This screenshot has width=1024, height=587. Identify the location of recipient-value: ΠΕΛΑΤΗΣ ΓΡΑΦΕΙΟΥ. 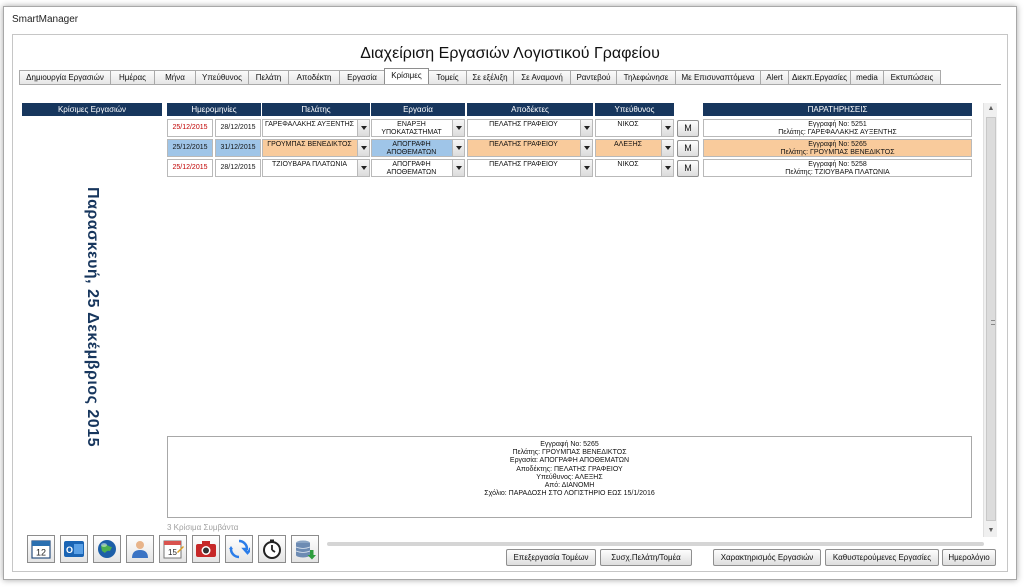
(523, 164).